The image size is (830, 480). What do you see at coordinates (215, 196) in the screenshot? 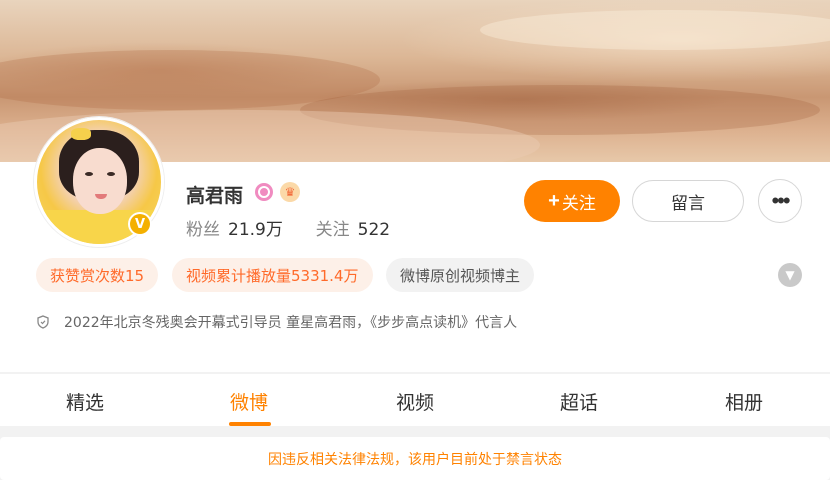
I see `user-name: 高君雨` at bounding box center [215, 196].